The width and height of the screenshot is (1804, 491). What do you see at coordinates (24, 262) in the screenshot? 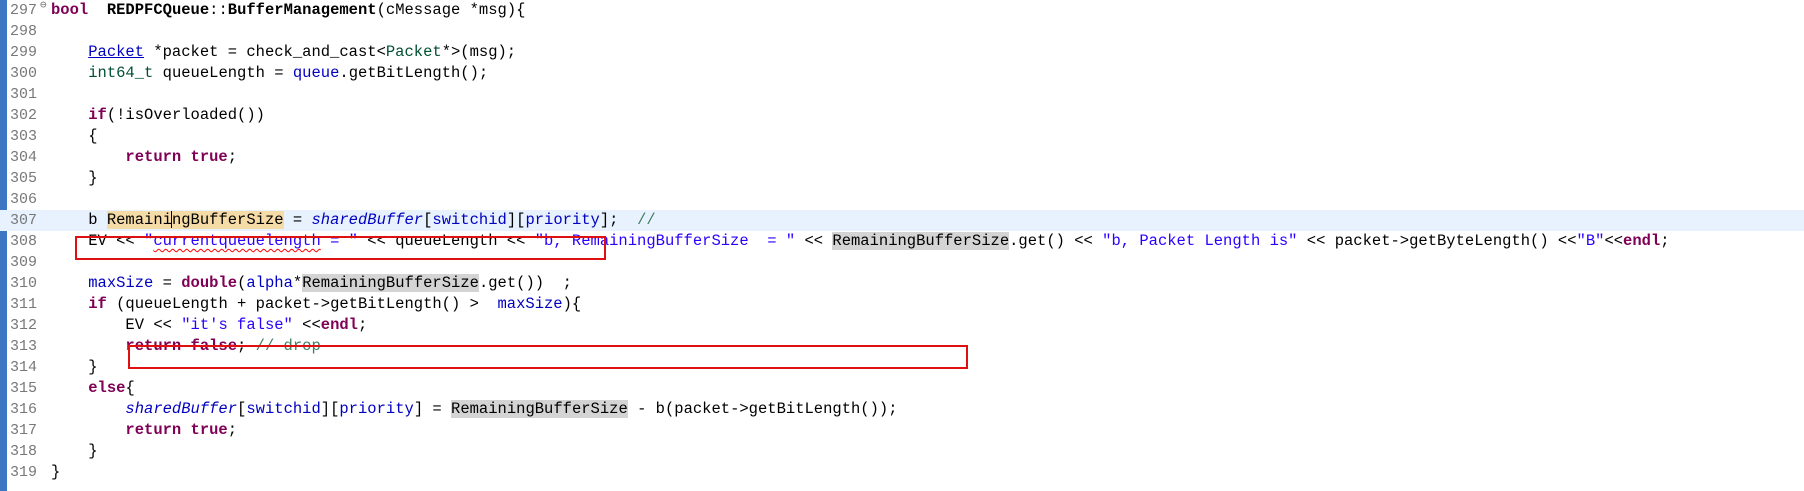
I see `line-number: 309` at bounding box center [24, 262].